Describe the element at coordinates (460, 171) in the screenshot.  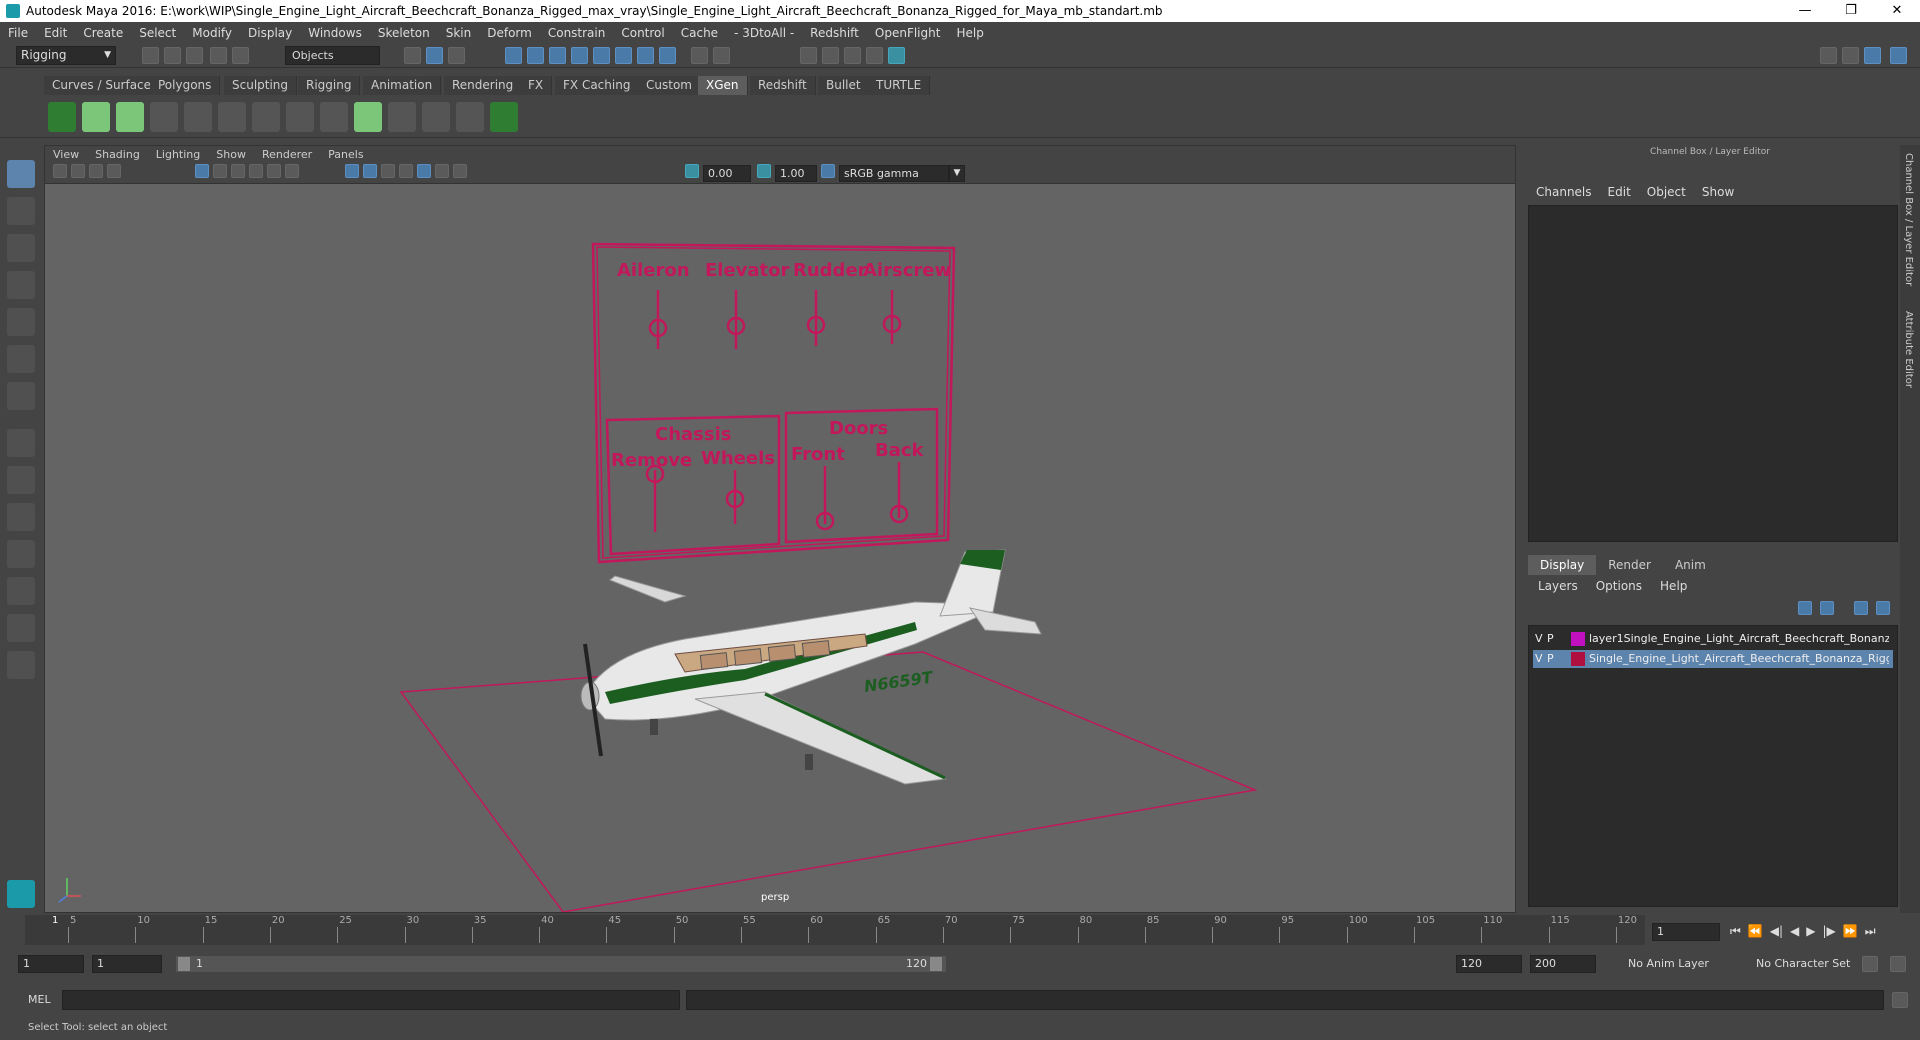
I see `xray-icon` at that location.